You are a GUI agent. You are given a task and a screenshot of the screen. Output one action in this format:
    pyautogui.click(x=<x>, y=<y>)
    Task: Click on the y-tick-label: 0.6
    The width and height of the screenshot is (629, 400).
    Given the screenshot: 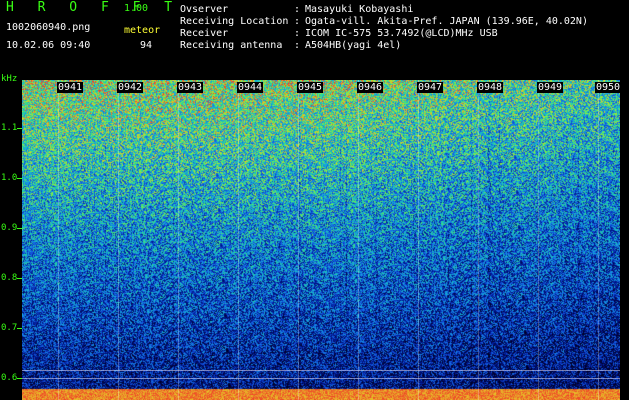 What is the action you would take?
    pyautogui.click(x=9, y=378)
    